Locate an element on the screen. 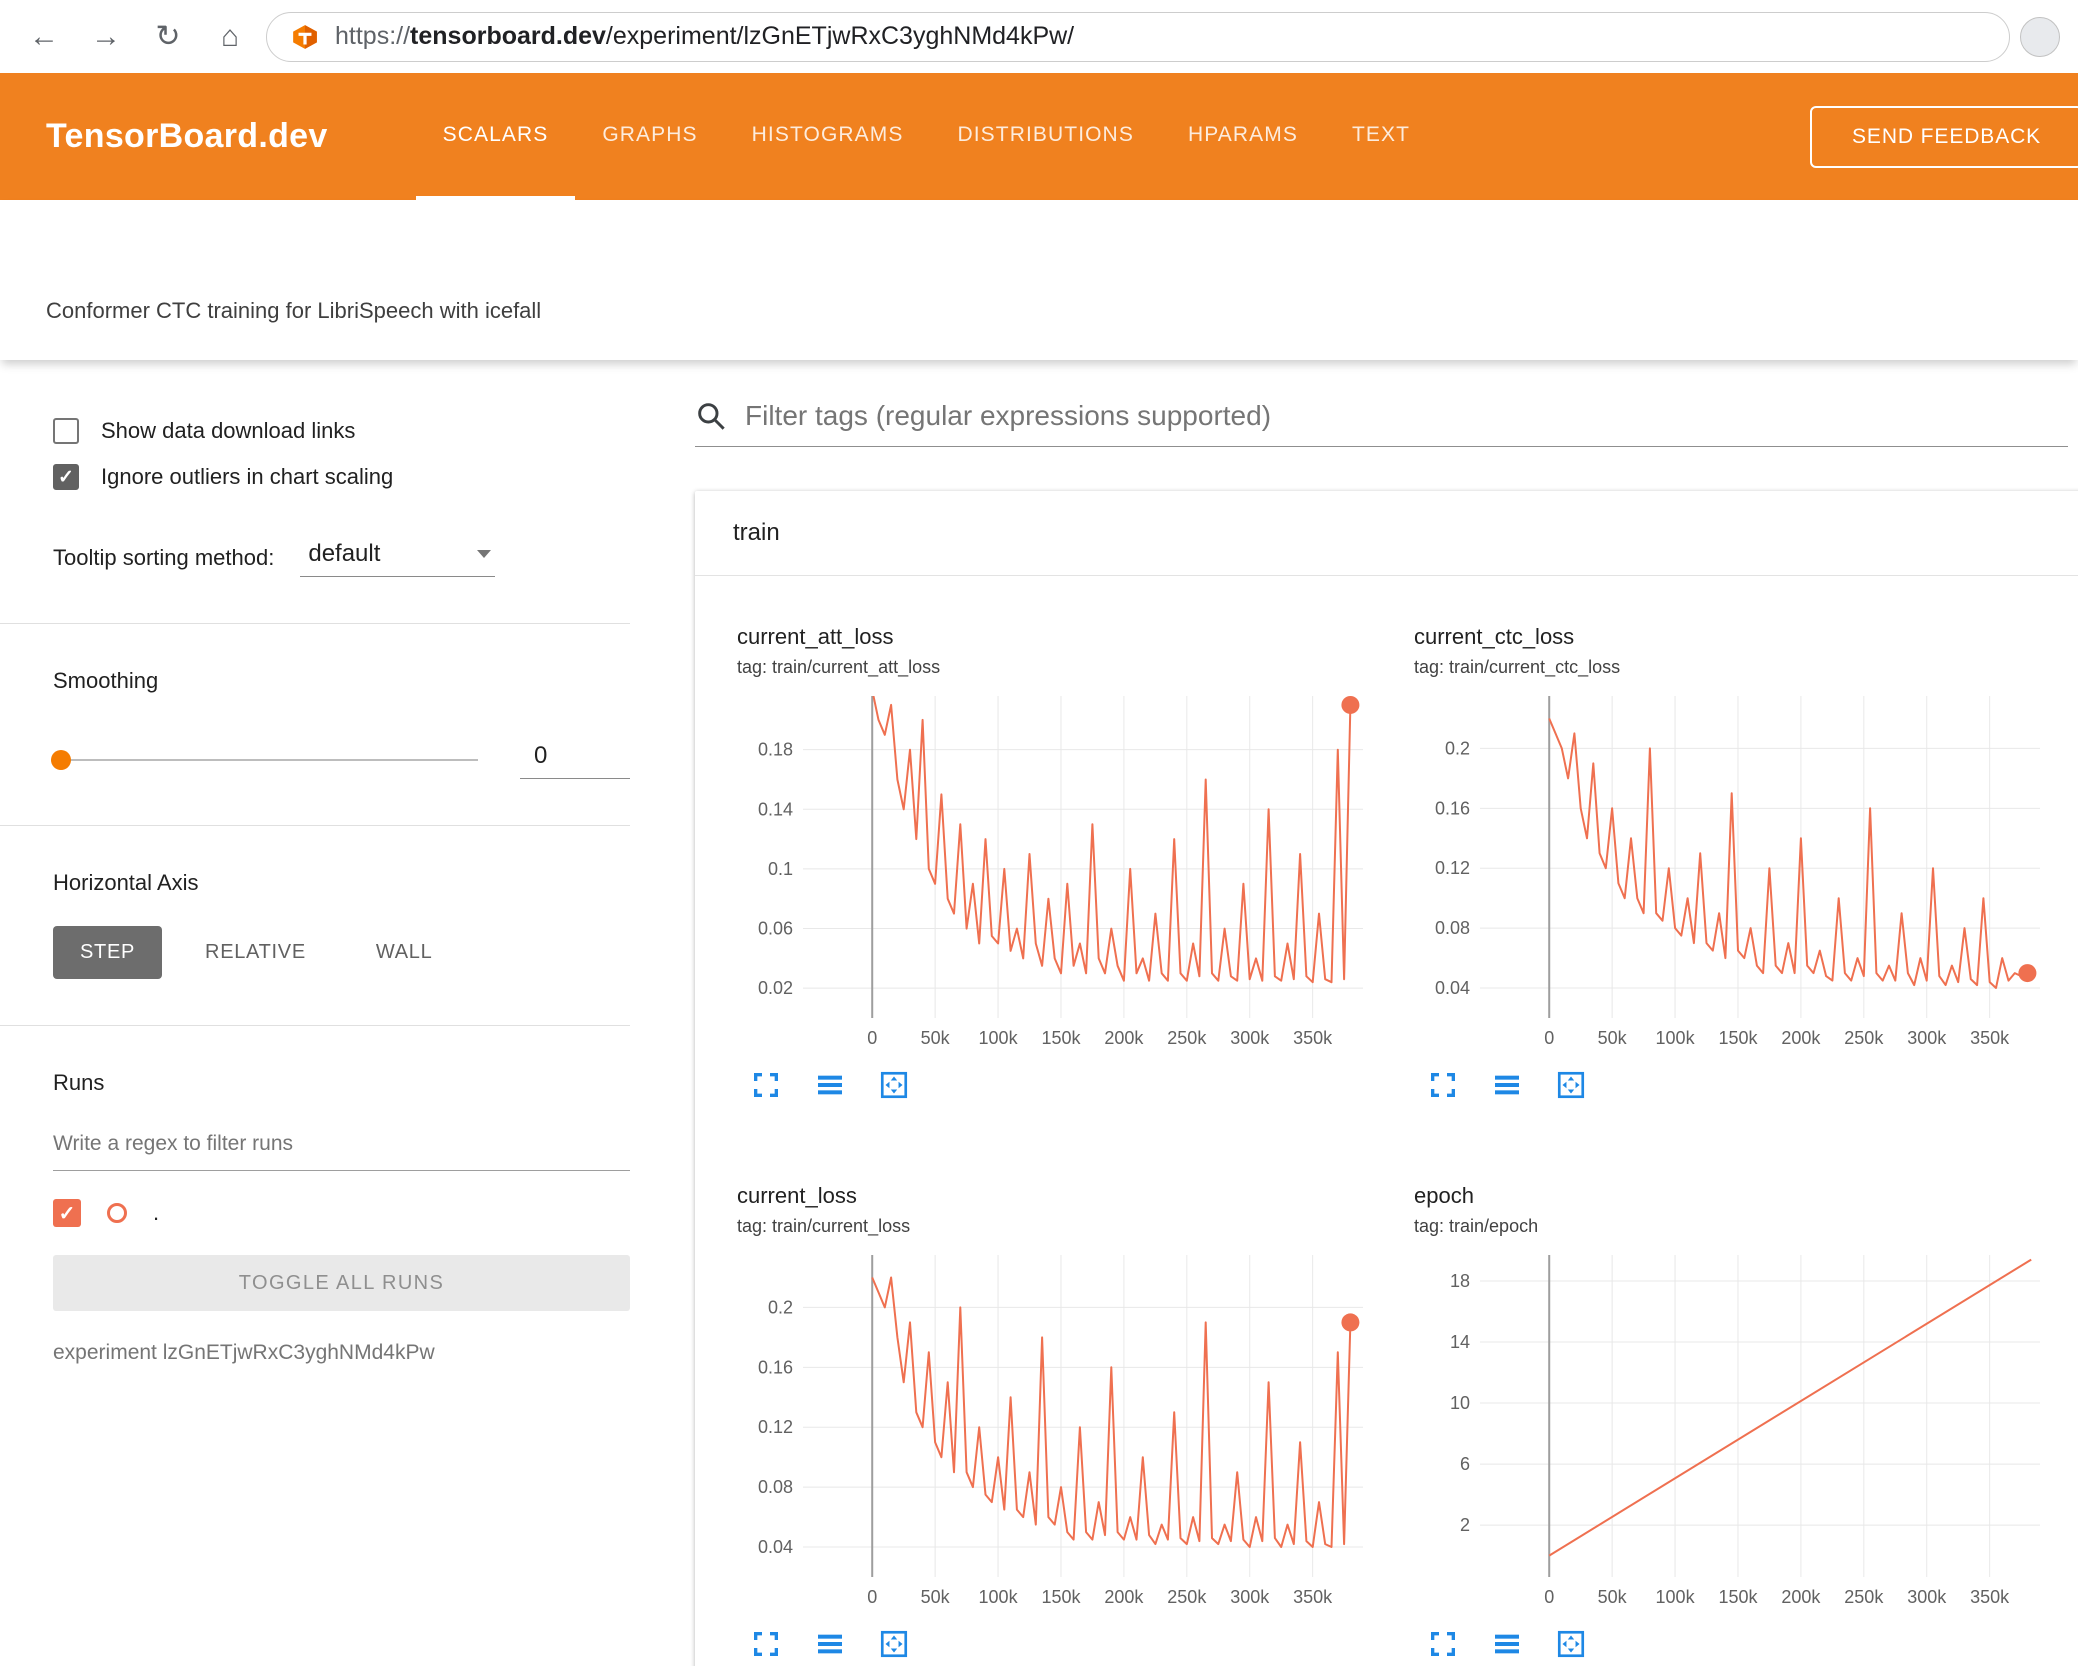 The image size is (2078, 1666). run-color-swatch is located at coordinates (117, 1213).